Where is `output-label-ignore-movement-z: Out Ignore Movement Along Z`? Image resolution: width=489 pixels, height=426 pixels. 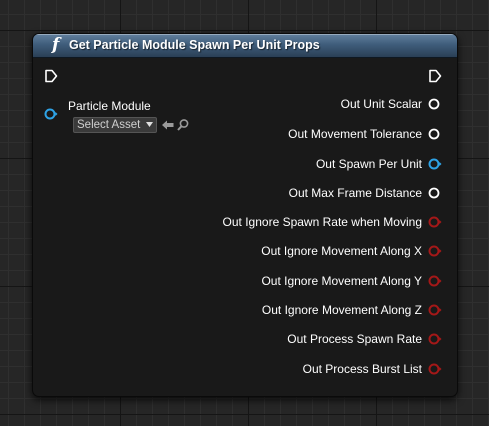 output-label-ignore-movement-z: Out Ignore Movement Along Z is located at coordinates (341, 310).